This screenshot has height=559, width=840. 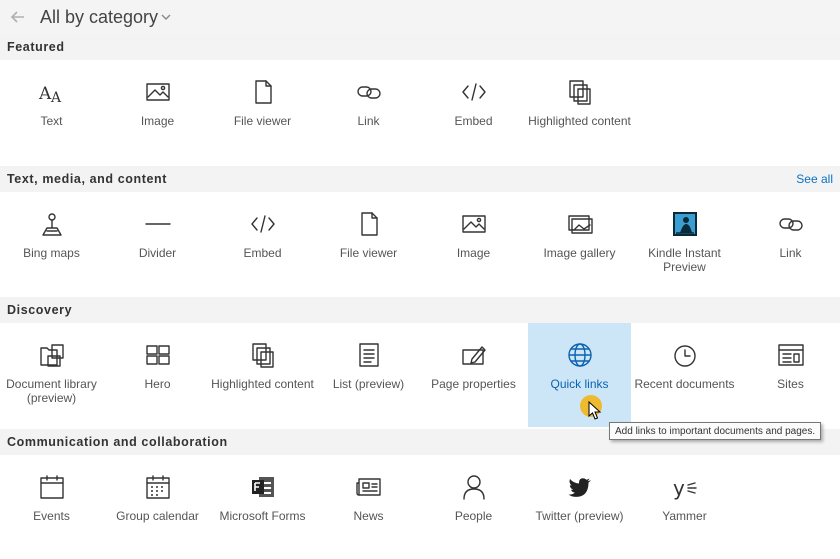 What do you see at coordinates (579, 253) in the screenshot?
I see `tile-label: Image gallery` at bounding box center [579, 253].